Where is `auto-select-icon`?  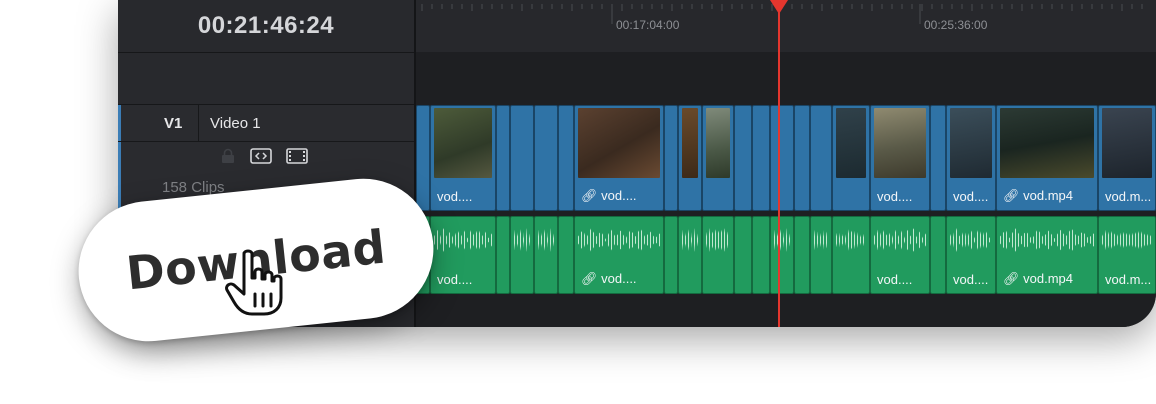 auto-select-icon is located at coordinates (261, 156).